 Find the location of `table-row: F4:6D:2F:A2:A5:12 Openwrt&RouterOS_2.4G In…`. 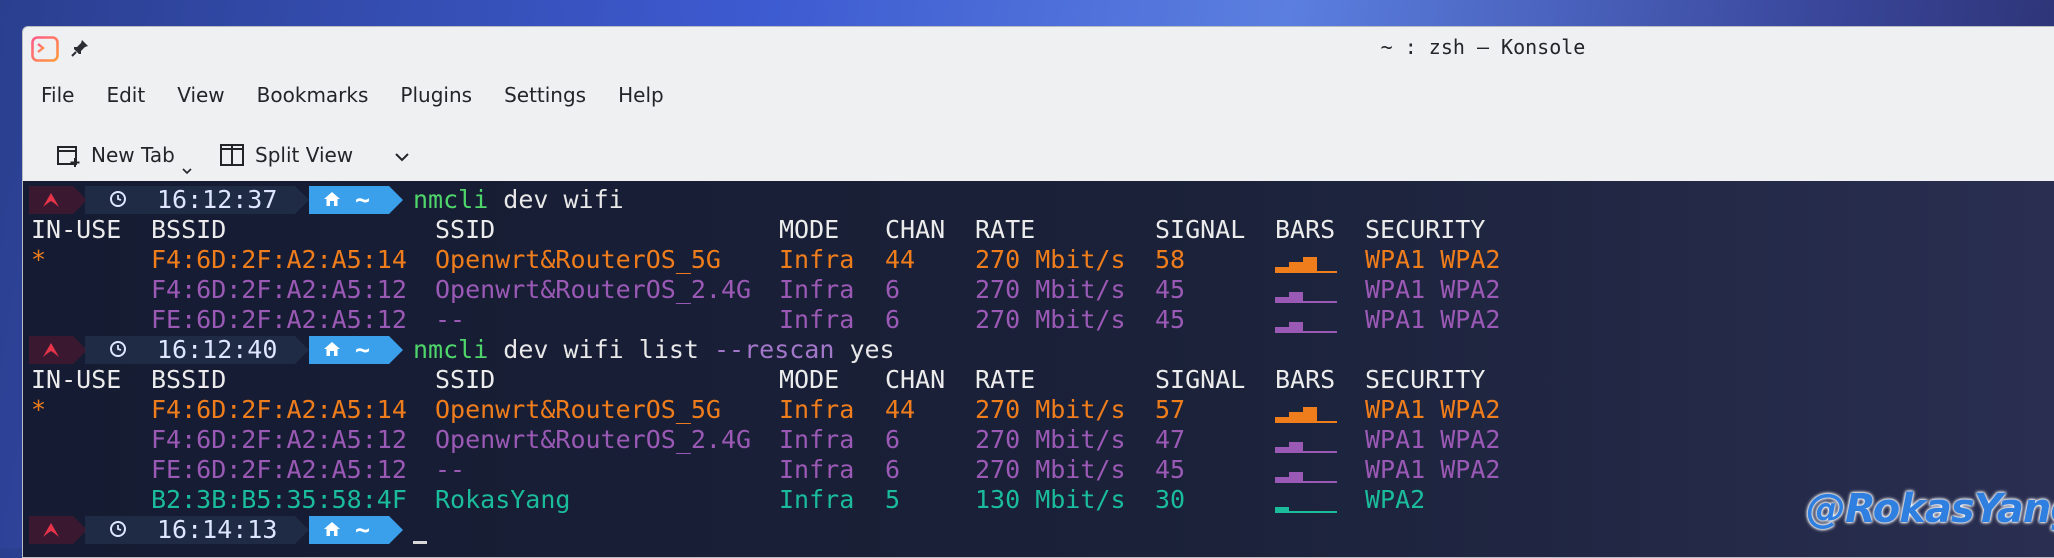

table-row: F4:6D:2F:A2:A5:12 Openwrt&RouterOS_2.4G In… is located at coordinates (1038, 440).